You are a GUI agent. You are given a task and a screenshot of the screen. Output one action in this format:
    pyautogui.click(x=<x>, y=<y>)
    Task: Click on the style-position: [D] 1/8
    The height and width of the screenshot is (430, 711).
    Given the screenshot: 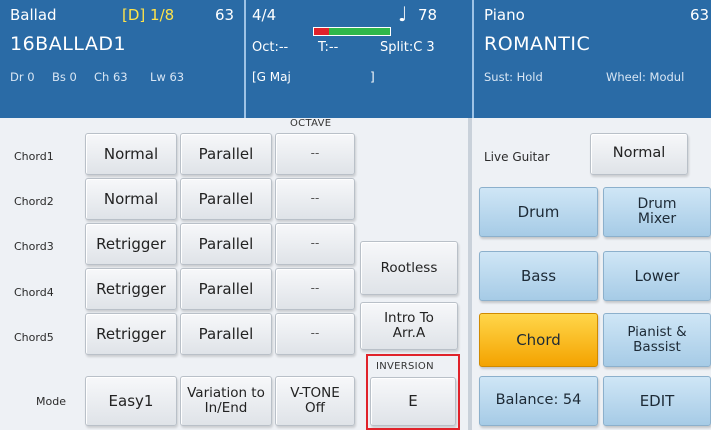 What is the action you would take?
    pyautogui.click(x=148, y=15)
    